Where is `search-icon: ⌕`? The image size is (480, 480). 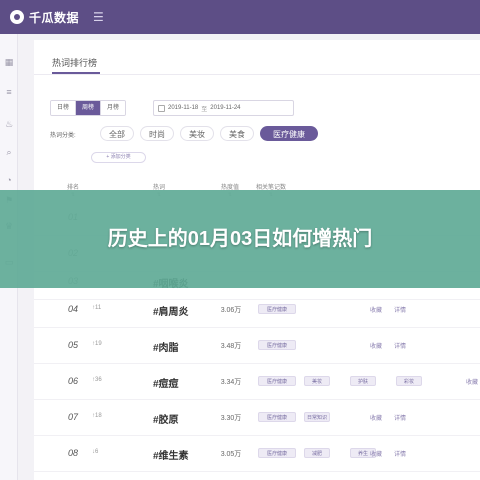 search-icon: ⌕ is located at coordinates (9, 152).